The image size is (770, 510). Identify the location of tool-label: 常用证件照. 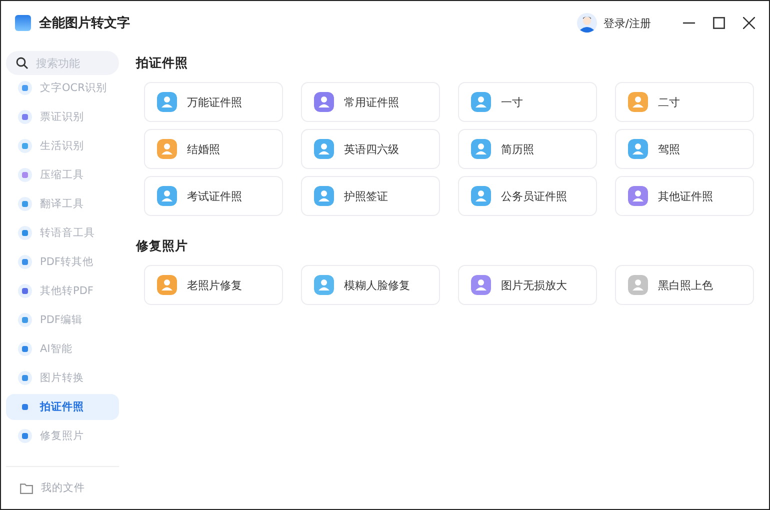
(371, 102).